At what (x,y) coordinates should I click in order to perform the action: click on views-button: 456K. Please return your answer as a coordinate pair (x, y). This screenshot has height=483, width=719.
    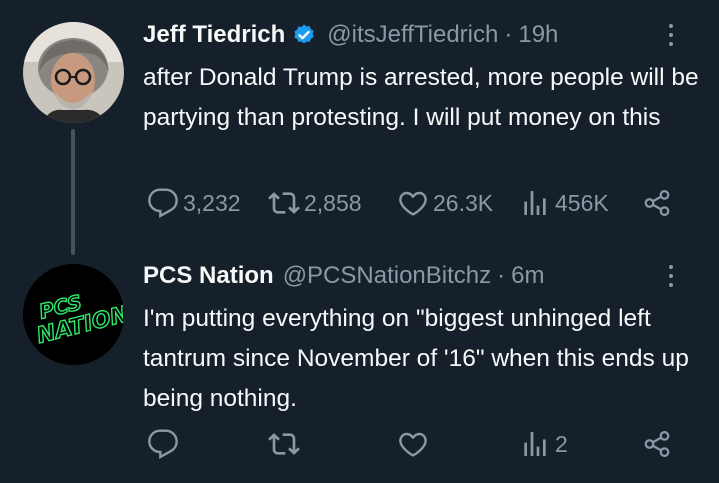
    Looking at the image, I should click on (564, 203).